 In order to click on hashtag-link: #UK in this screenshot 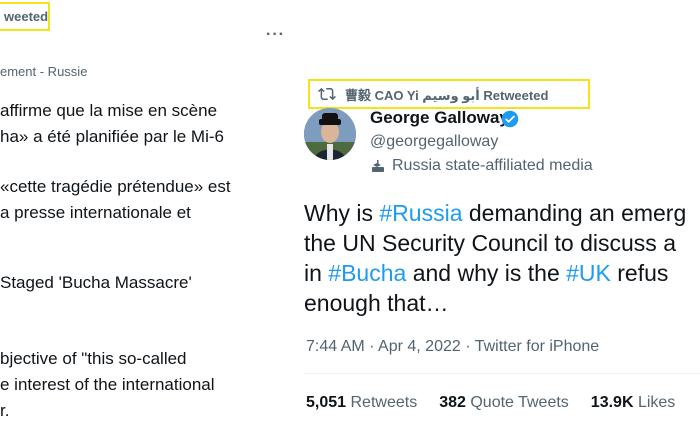, I will do `click(588, 273)`.